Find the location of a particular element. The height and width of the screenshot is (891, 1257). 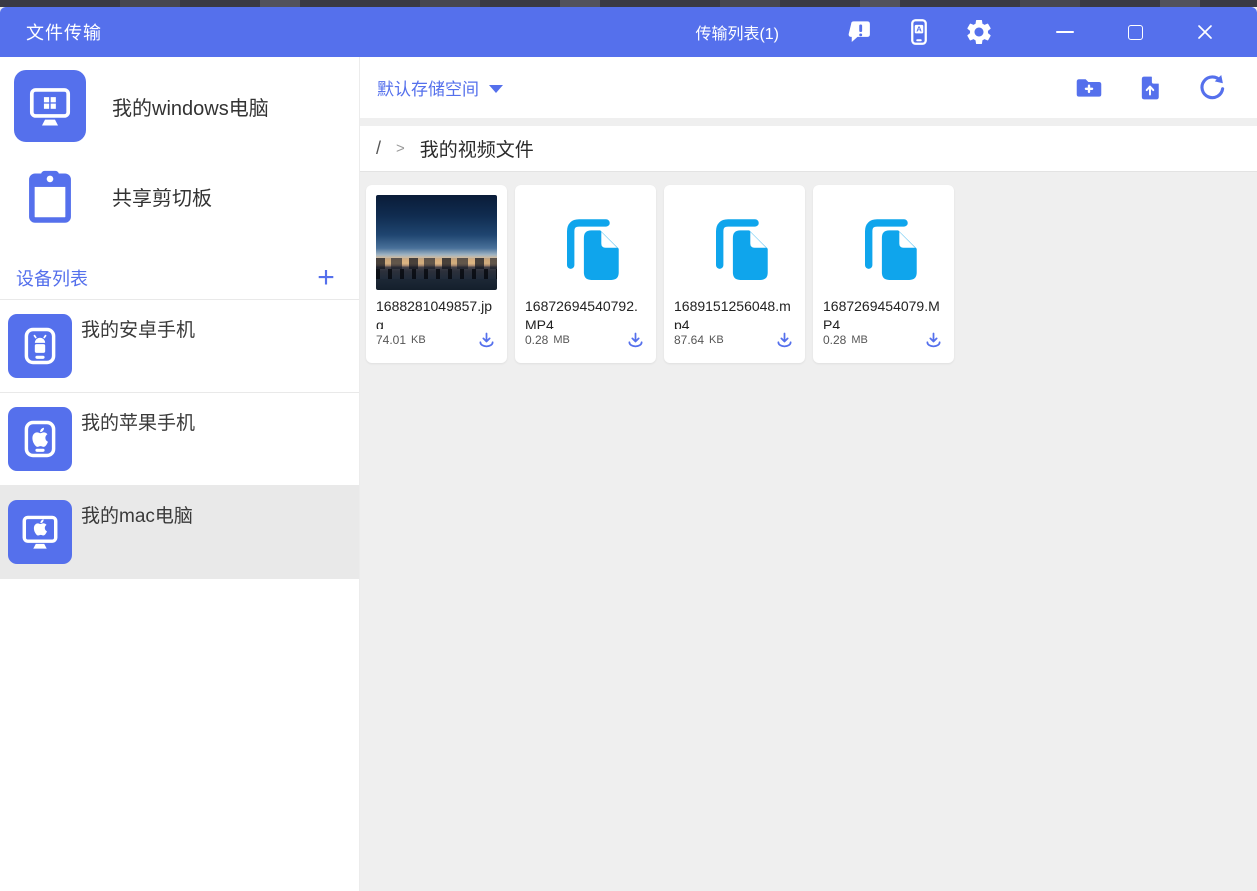

svg-text: A is located at coordinates (919, 29).